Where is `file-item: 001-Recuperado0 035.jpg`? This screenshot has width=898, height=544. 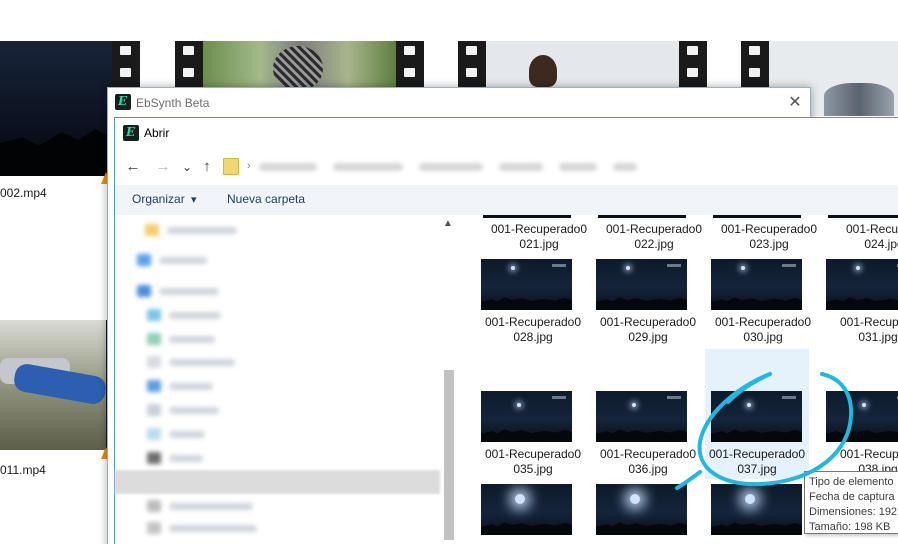
file-item: 001-Recuperado0 035.jpg is located at coordinates (533, 414).